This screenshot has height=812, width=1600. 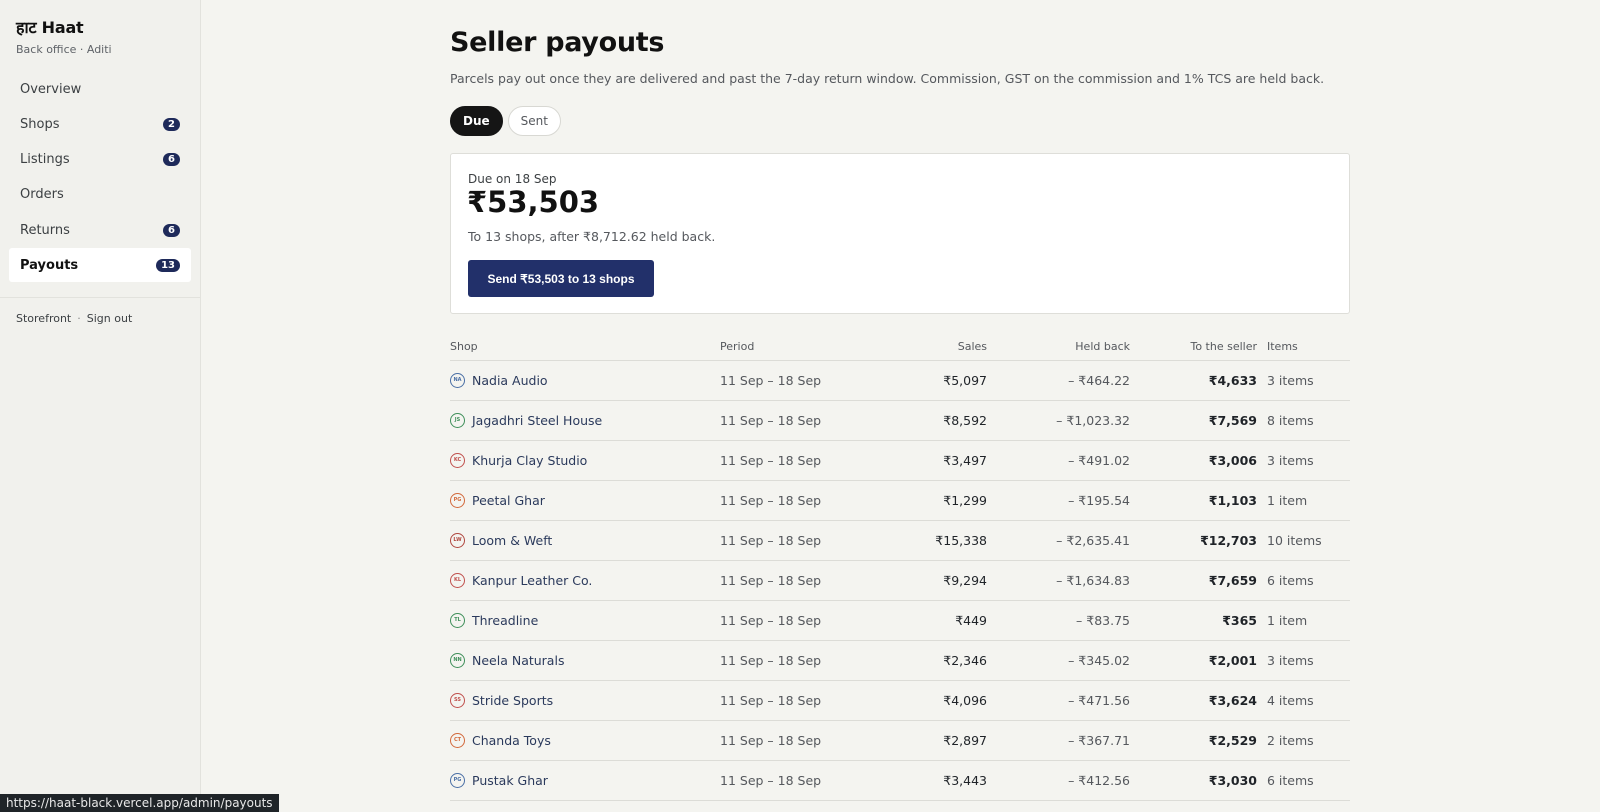 What do you see at coordinates (171, 124) in the screenshot?
I see `count-badge: 2` at bounding box center [171, 124].